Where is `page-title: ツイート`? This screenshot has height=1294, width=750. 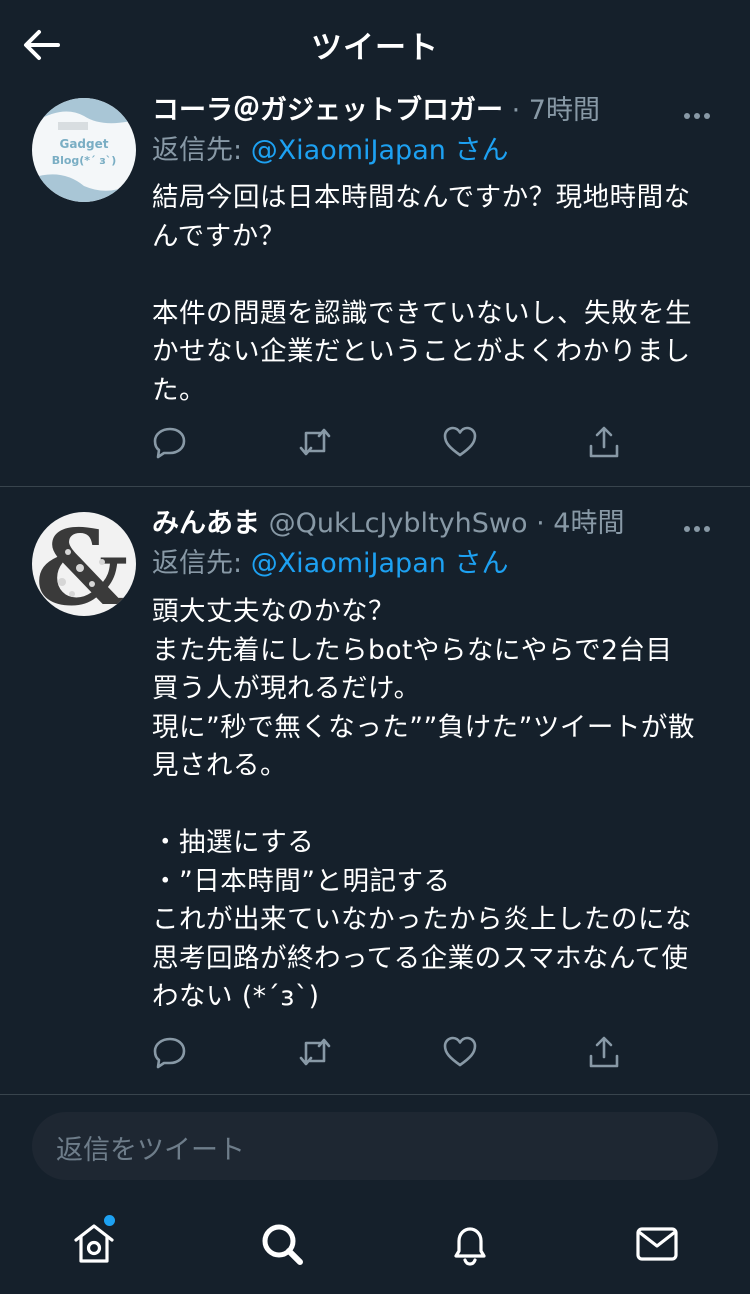
page-title: ツイート is located at coordinates (375, 48).